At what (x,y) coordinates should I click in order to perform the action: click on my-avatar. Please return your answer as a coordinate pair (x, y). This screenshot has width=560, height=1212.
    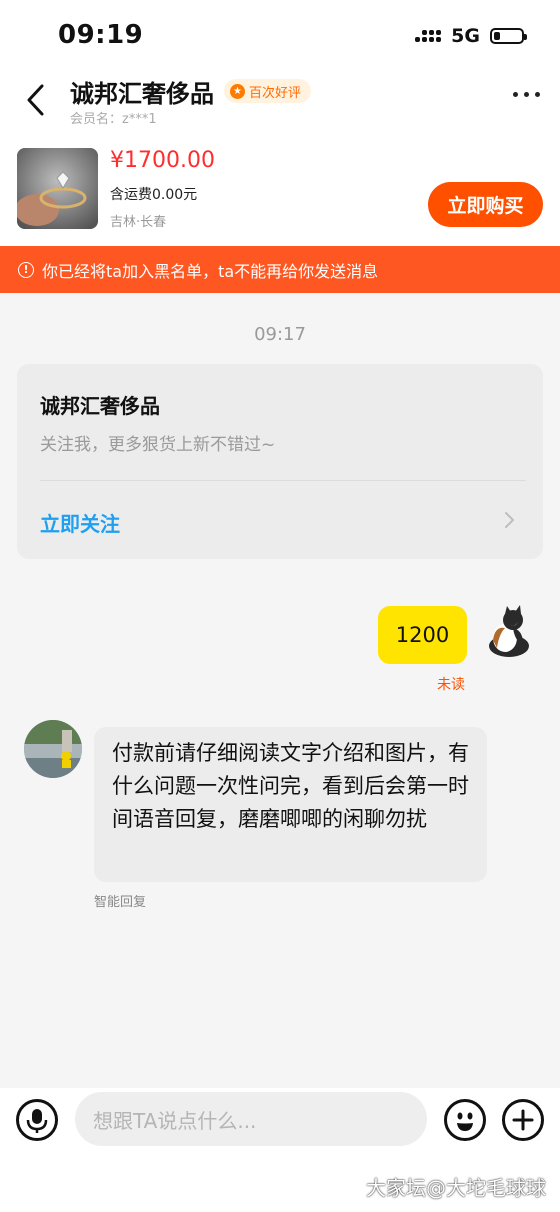
    Looking at the image, I should click on (508, 631).